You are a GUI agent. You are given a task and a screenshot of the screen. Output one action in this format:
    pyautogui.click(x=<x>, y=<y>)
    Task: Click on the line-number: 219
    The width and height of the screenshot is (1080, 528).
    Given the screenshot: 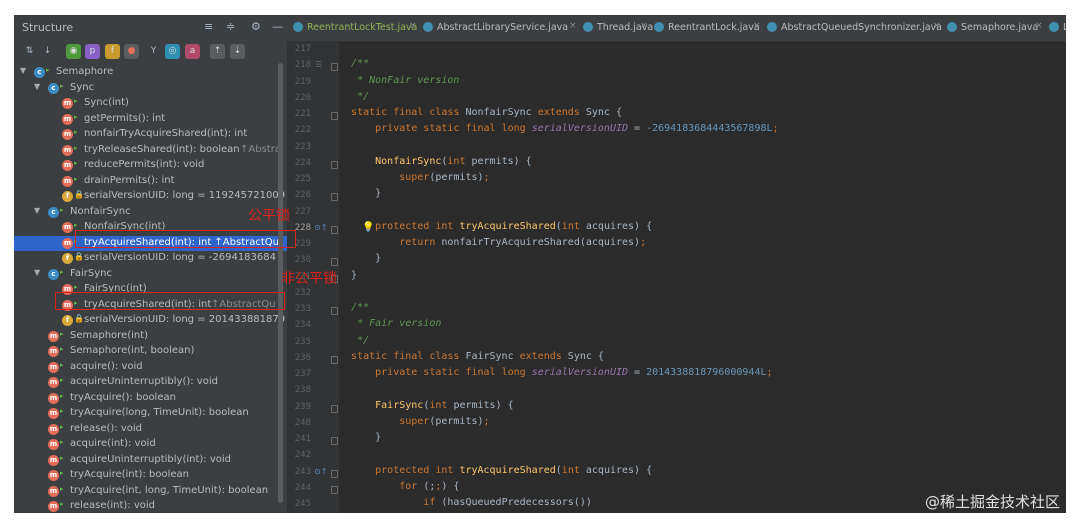 What is the action you would take?
    pyautogui.click(x=302, y=81)
    